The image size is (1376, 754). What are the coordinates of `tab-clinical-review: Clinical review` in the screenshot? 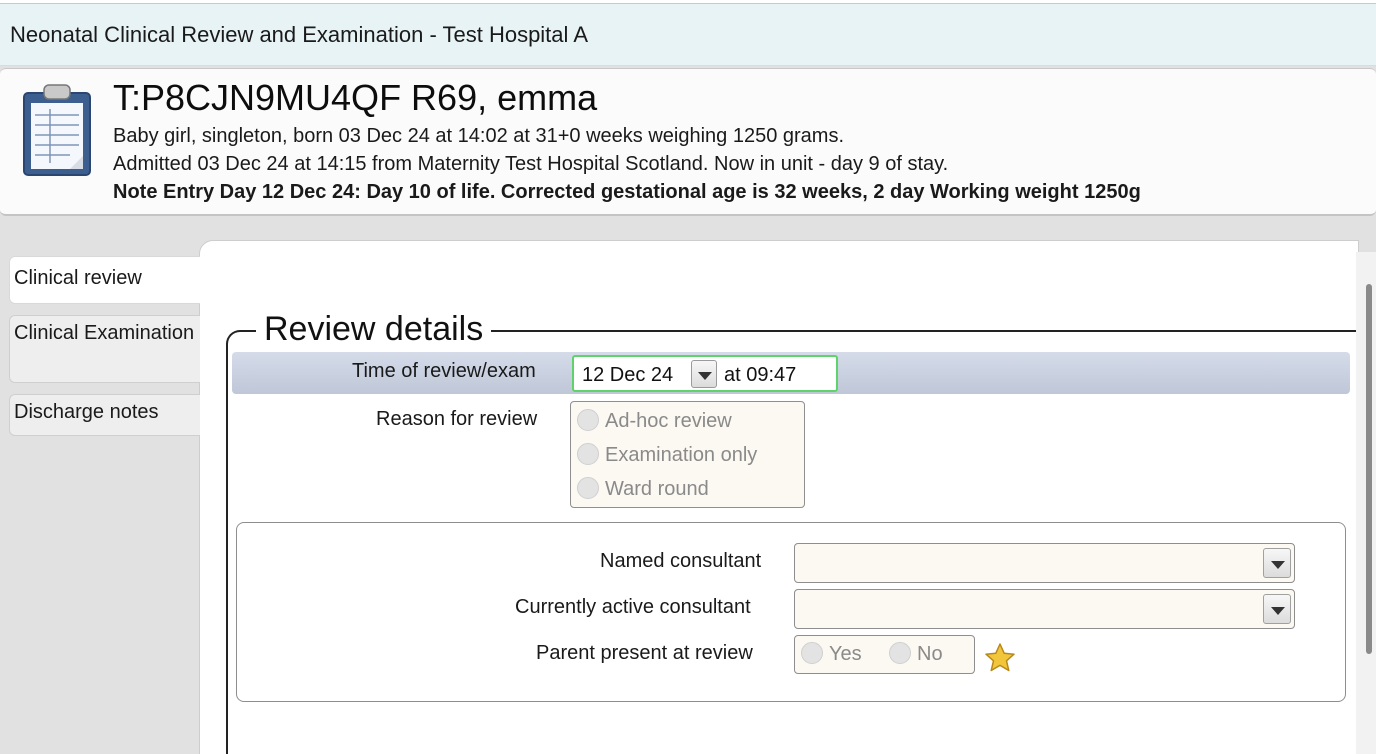 It's located at (104, 280).